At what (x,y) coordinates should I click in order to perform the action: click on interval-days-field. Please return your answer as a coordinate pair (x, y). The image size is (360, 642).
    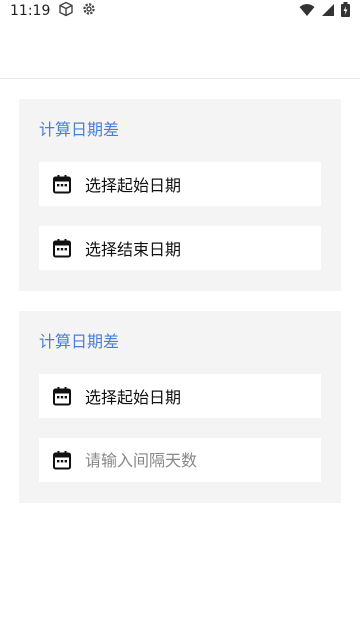
    Looking at the image, I should click on (180, 460).